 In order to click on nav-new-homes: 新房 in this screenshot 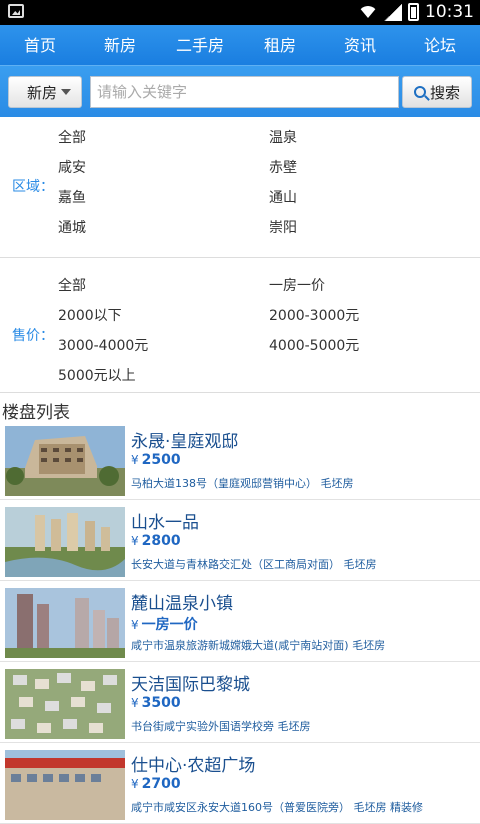, I will do `click(120, 45)`.